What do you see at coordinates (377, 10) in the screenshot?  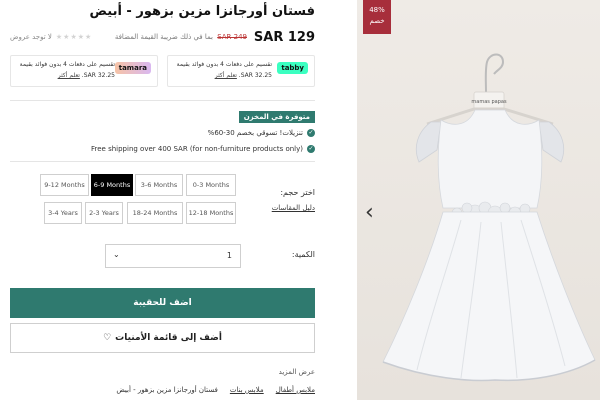 I see `discount-percent: 48%` at bounding box center [377, 10].